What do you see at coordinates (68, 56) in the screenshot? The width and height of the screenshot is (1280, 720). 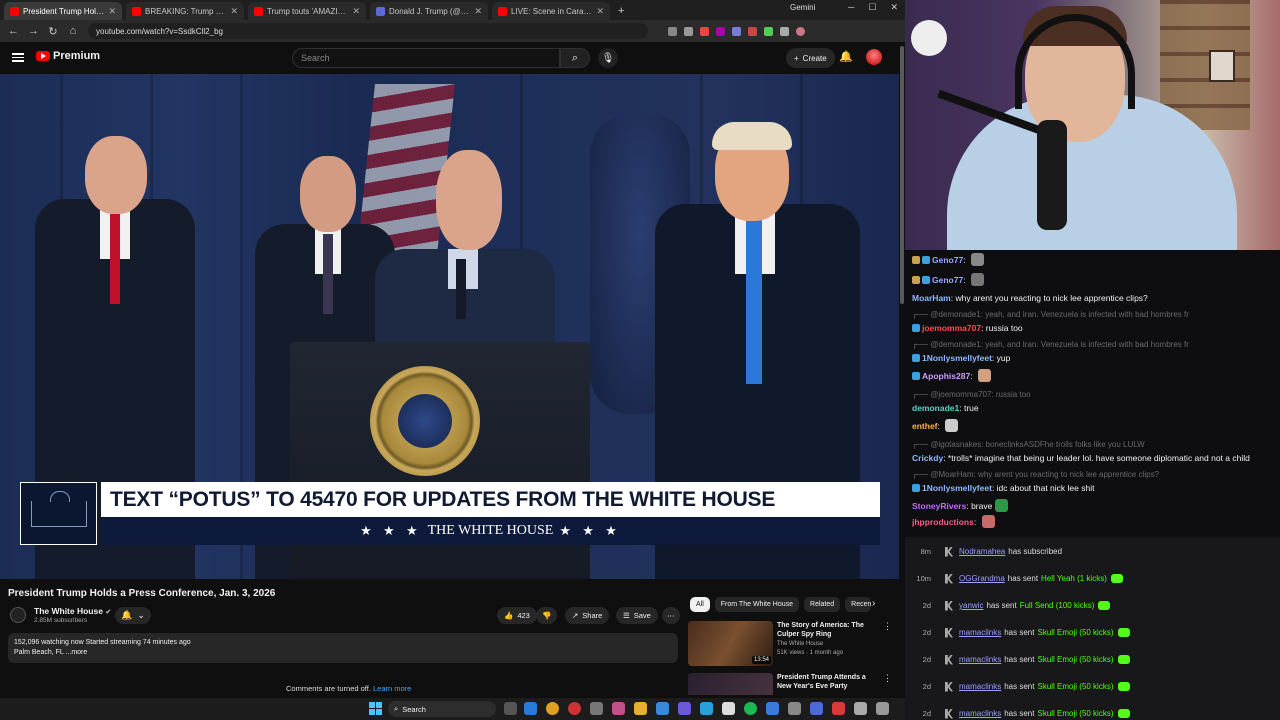 I see `youtube-logo: Premium` at bounding box center [68, 56].